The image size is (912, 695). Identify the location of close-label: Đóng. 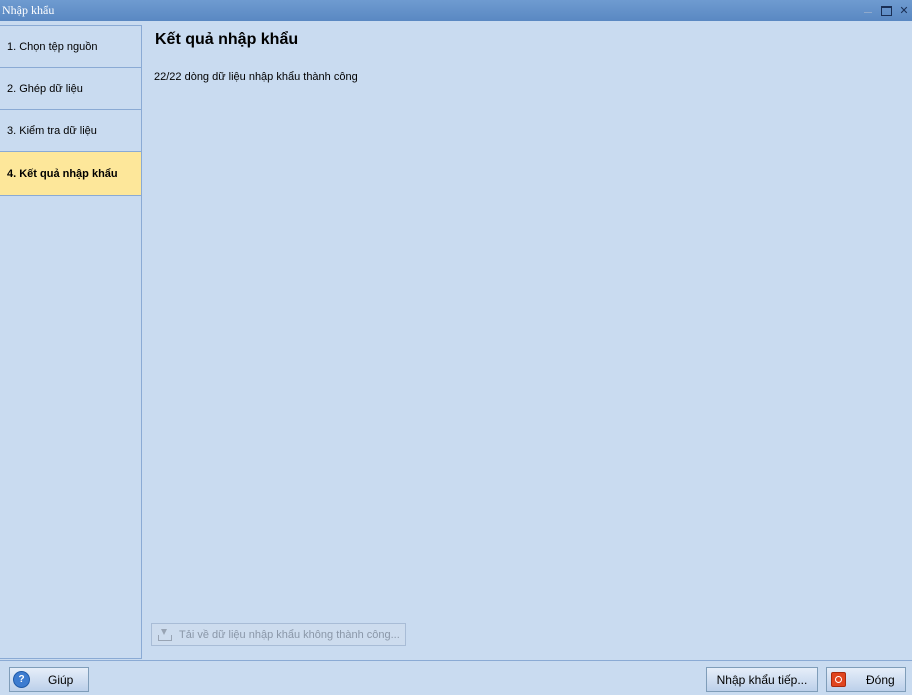
(880, 679).